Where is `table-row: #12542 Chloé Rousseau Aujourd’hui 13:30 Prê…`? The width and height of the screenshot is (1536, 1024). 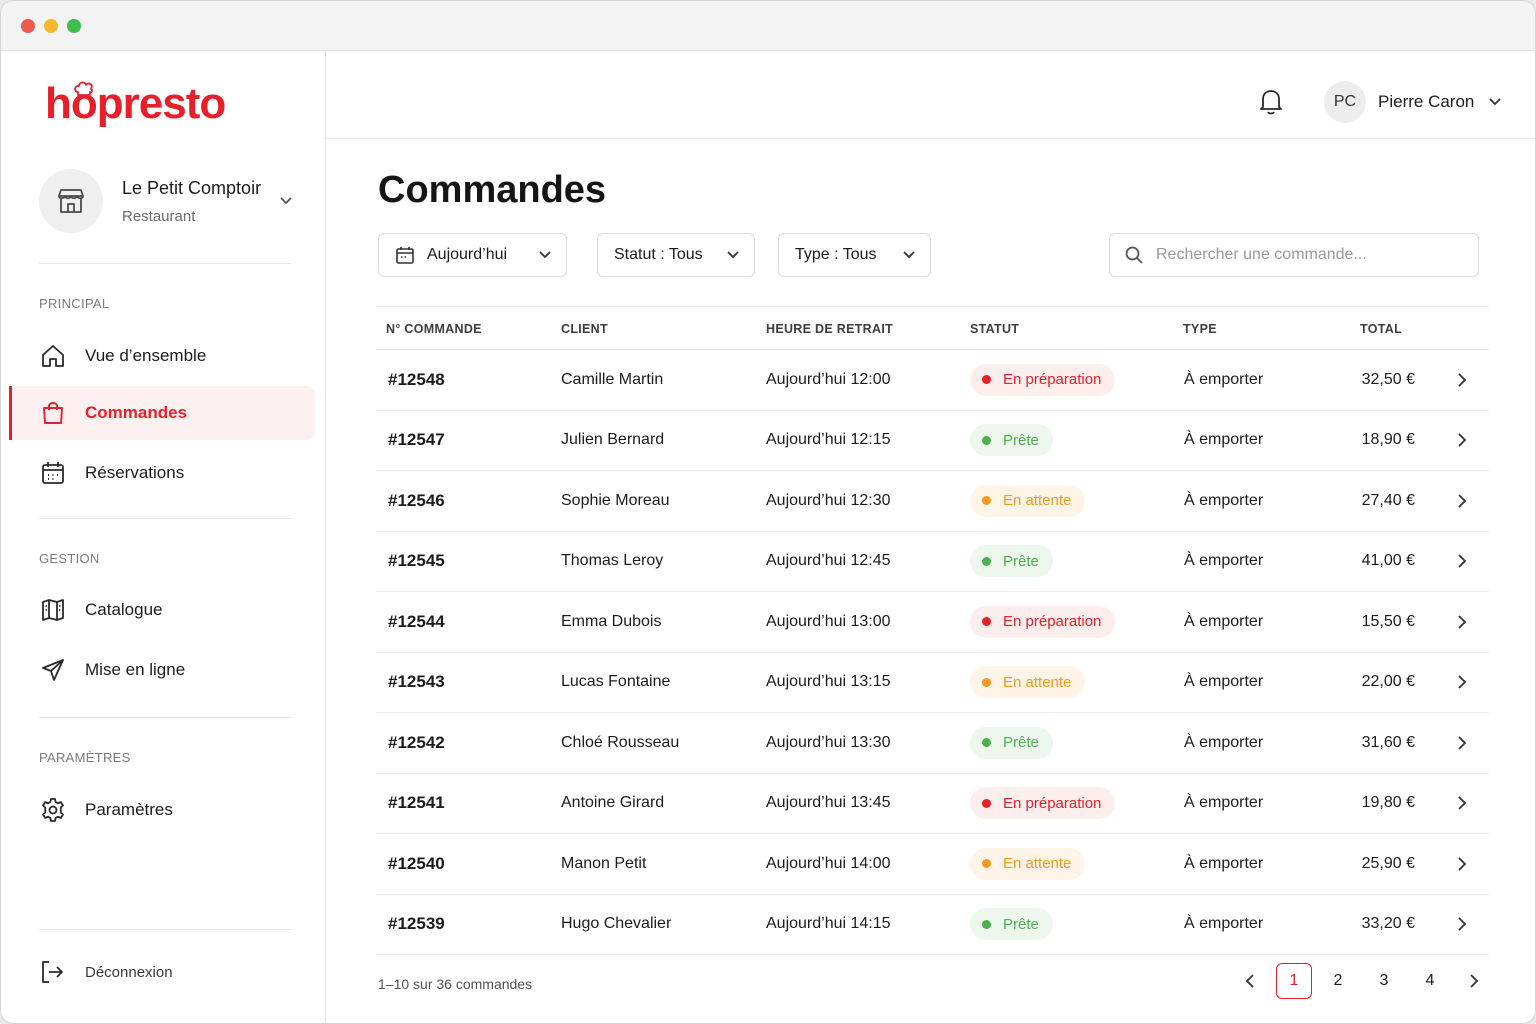 table-row: #12542 Chloé Rousseau Aujourd’hui 13:30 Prê… is located at coordinates (932, 743).